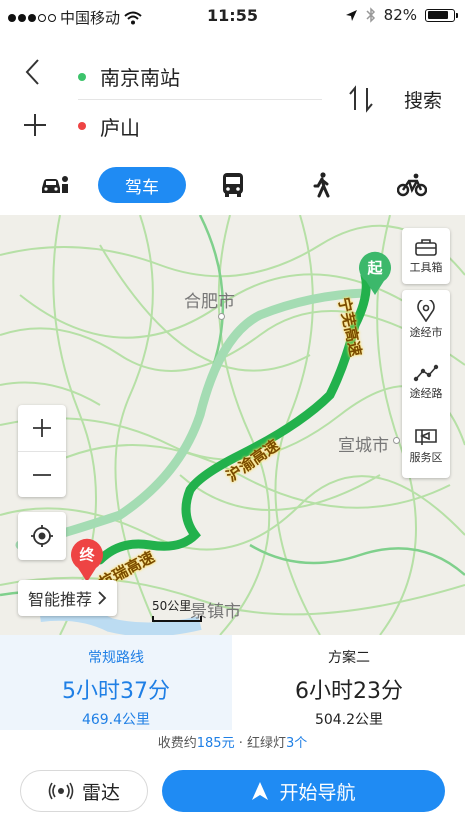 Image resolution: width=465 pixels, height=825 pixels. I want to click on start-pin: 起, so click(375, 273).